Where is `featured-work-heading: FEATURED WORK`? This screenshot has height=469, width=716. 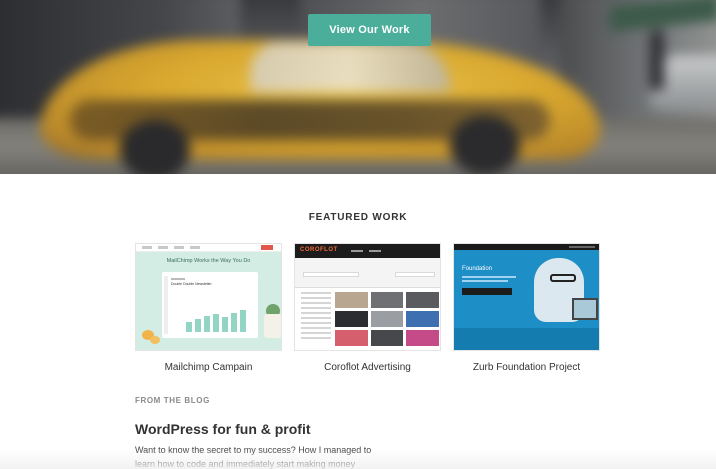 featured-work-heading: FEATURED WORK is located at coordinates (358, 217).